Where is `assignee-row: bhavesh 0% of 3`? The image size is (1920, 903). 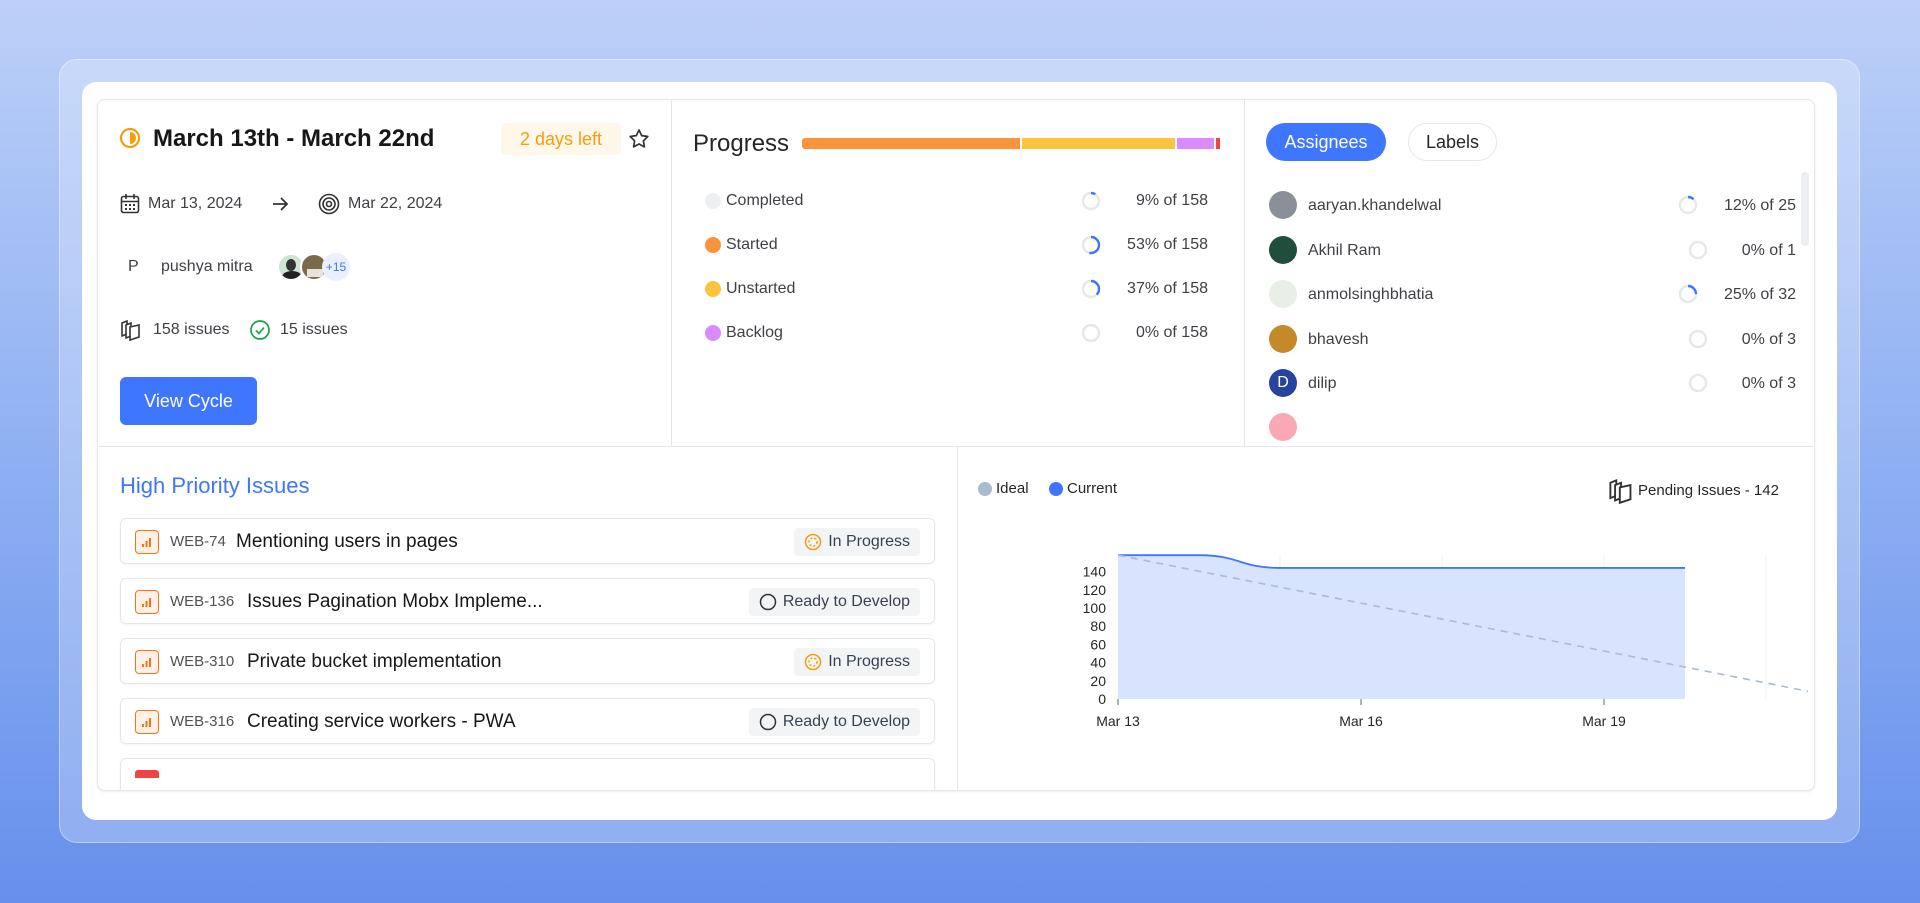
assignee-row: bhavesh 0% of 3 is located at coordinates (1531, 339).